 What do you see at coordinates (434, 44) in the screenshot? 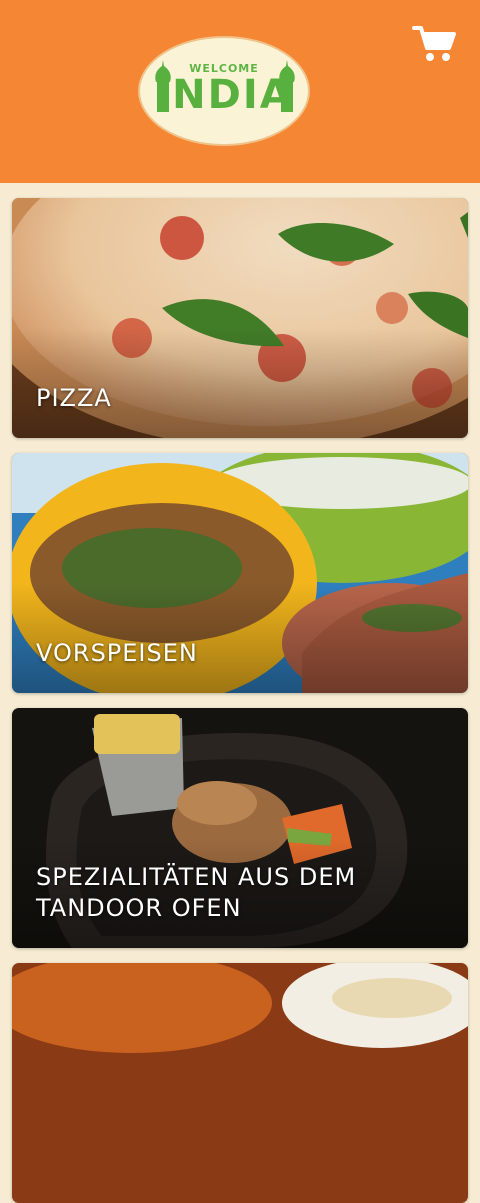
I see `shopping-cart-icon` at bounding box center [434, 44].